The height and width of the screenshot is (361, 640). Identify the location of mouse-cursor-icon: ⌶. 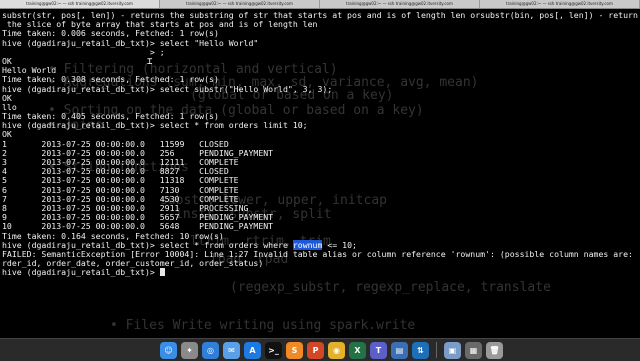
(150, 62).